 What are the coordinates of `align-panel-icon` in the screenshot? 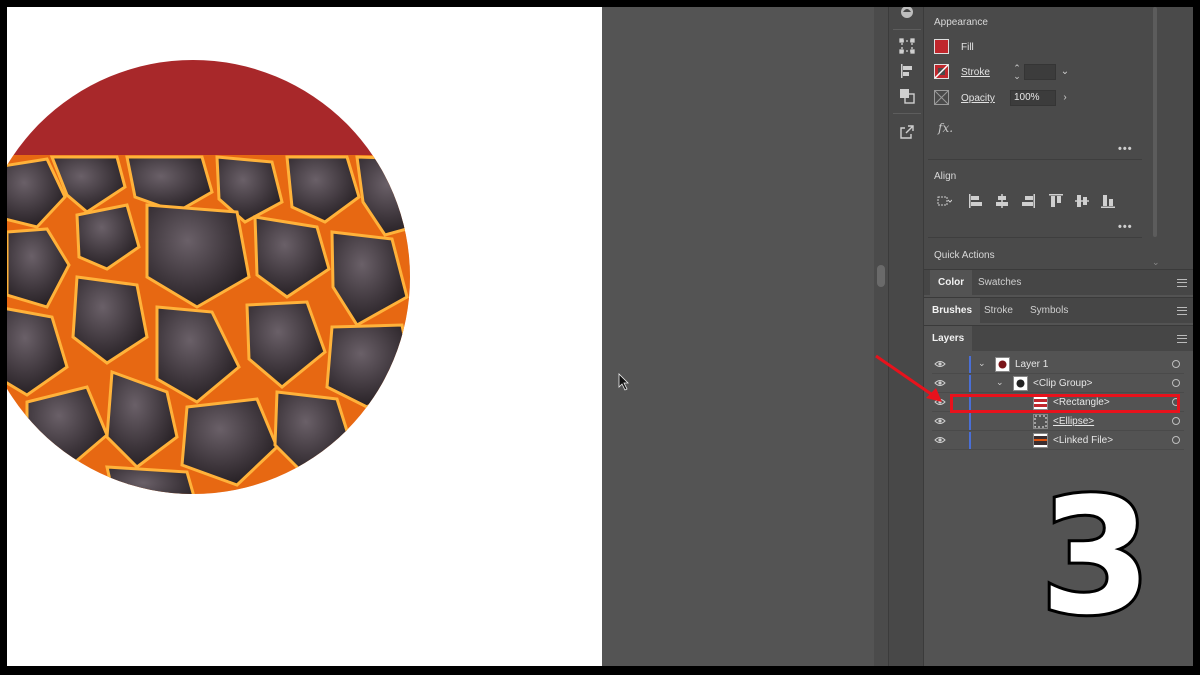 It's located at (907, 71).